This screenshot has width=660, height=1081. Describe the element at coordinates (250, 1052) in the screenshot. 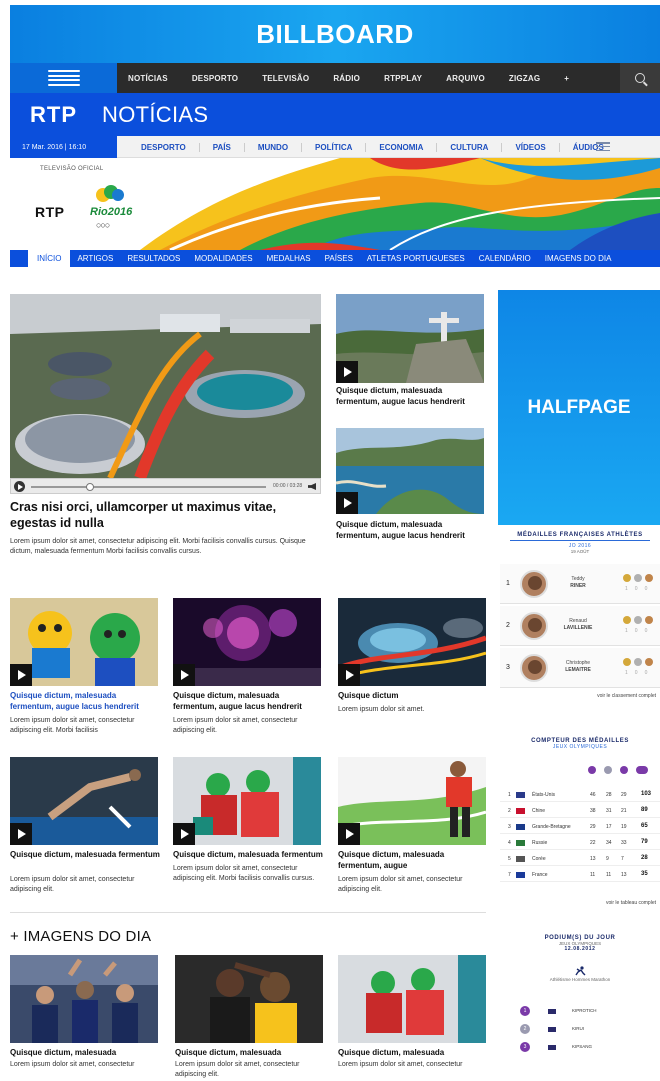

I see `image-card-2-title: Quisque dictum, malesuada` at that location.